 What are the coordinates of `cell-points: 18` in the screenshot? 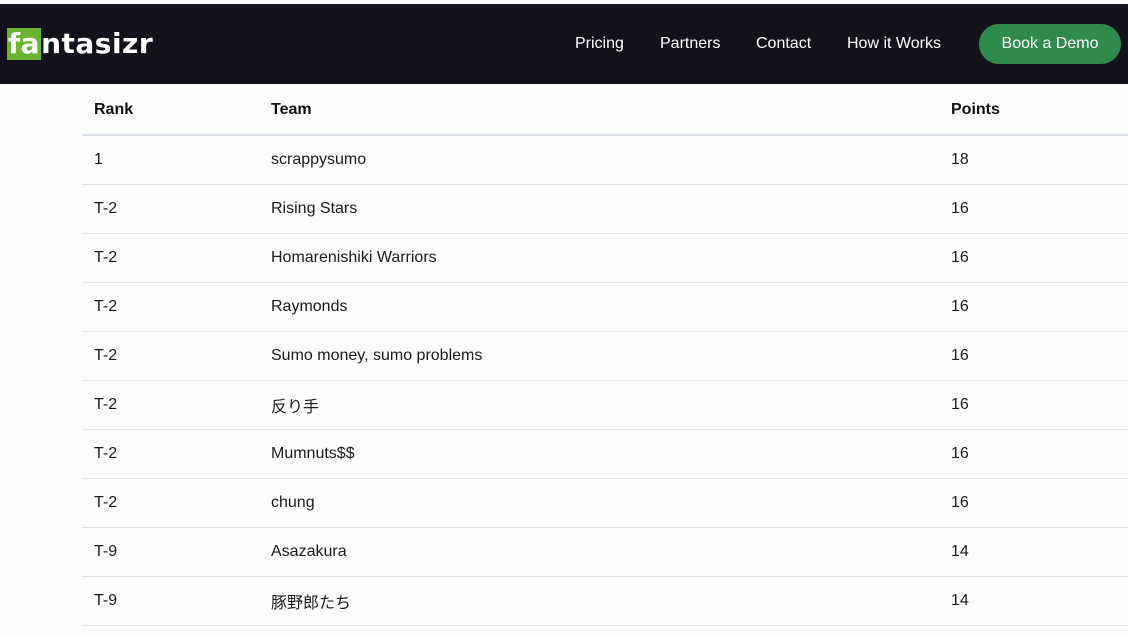 It's located at (1033, 160).